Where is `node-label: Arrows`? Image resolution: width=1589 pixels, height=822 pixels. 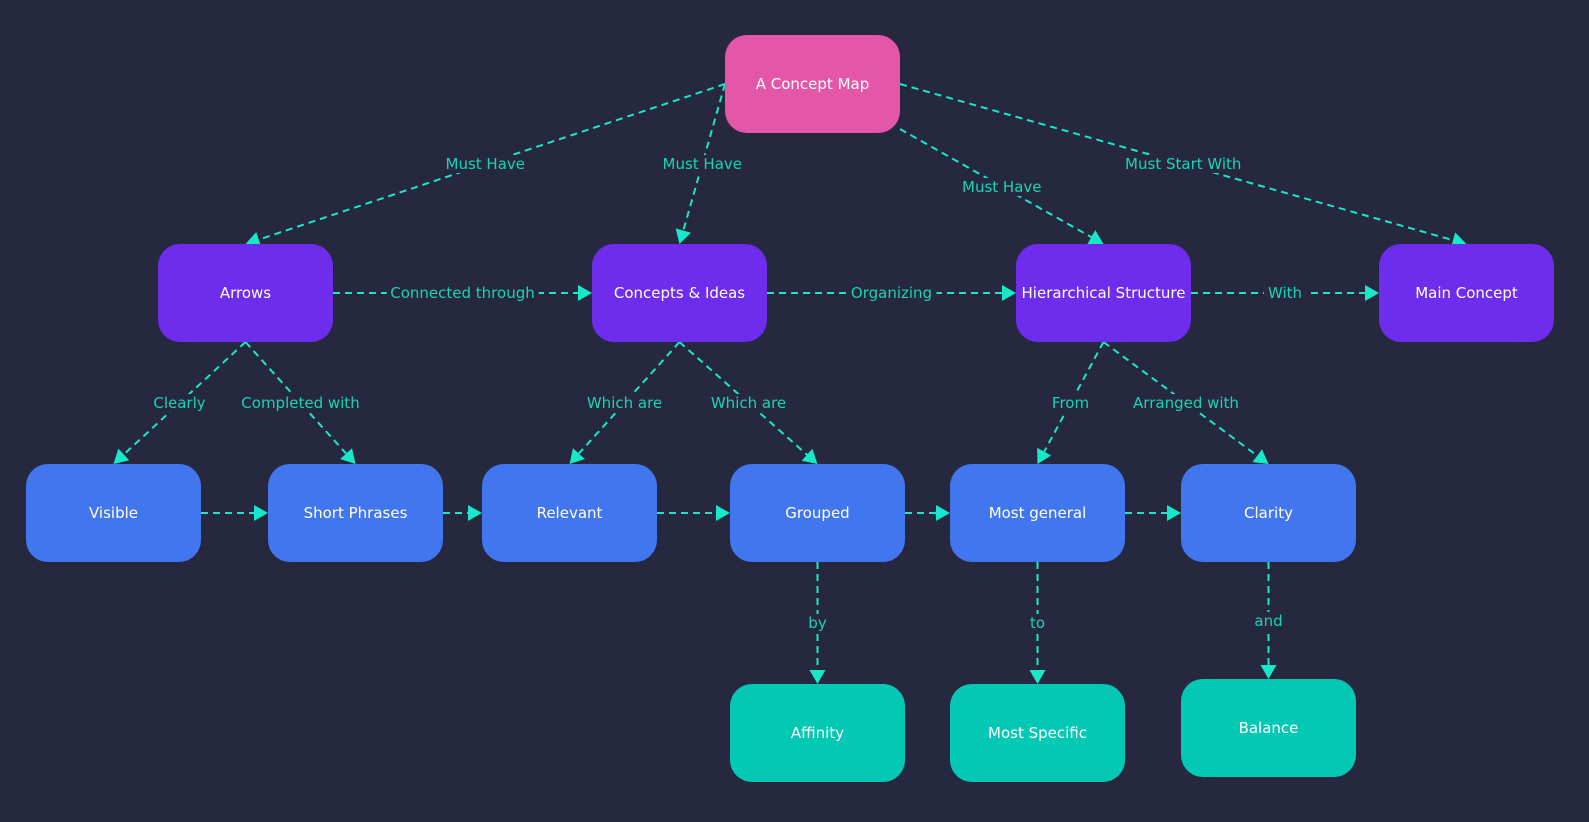
node-label: Arrows is located at coordinates (245, 293).